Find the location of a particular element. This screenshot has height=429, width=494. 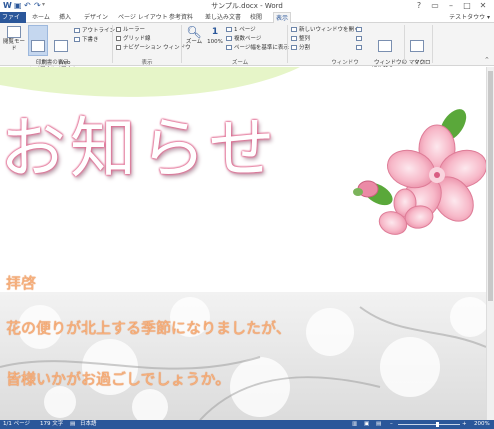

zoom-label: ズーム is located at coordinates (194, 42).